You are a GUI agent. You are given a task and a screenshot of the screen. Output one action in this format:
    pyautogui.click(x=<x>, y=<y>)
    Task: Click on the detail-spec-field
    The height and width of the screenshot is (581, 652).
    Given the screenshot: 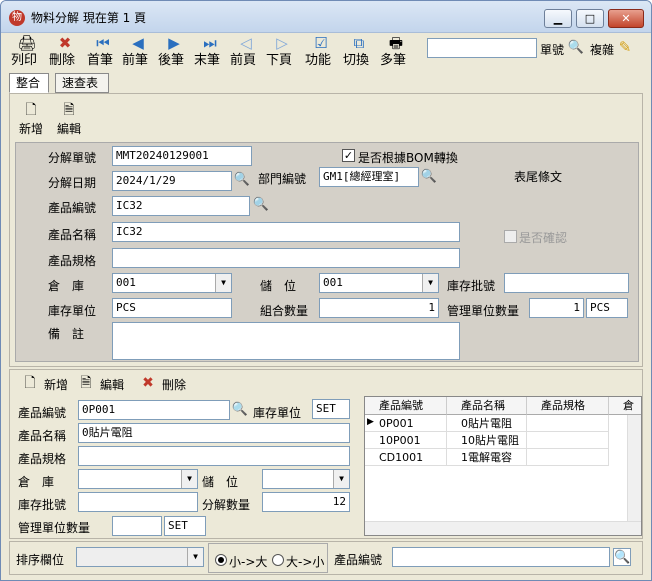 What is the action you would take?
    pyautogui.click(x=214, y=456)
    